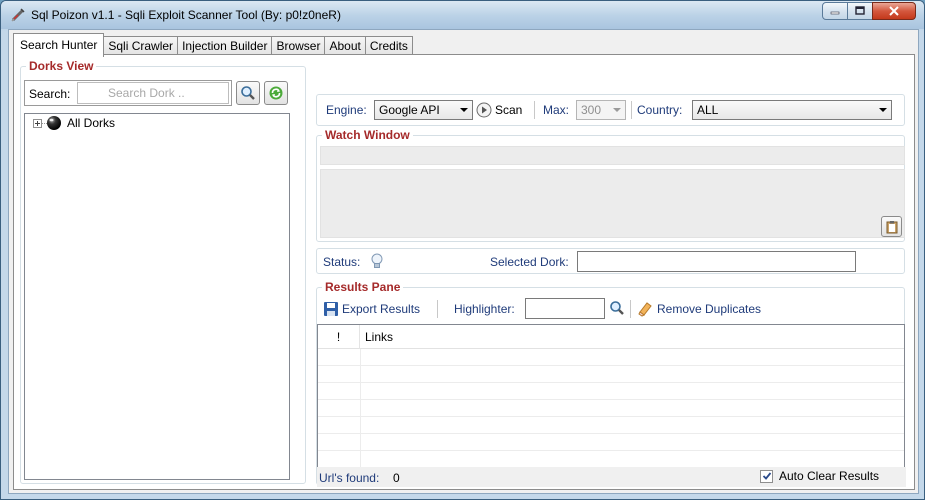  Describe the element at coordinates (381, 309) in the screenshot. I see `export-results-label: Export Results` at that location.